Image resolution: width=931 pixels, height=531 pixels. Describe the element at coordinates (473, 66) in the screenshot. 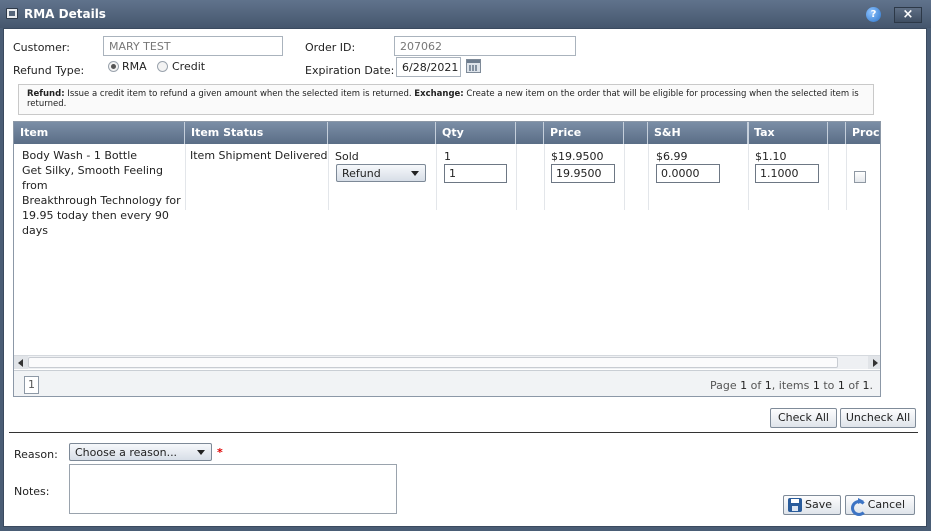

I see `calendar-icon` at that location.